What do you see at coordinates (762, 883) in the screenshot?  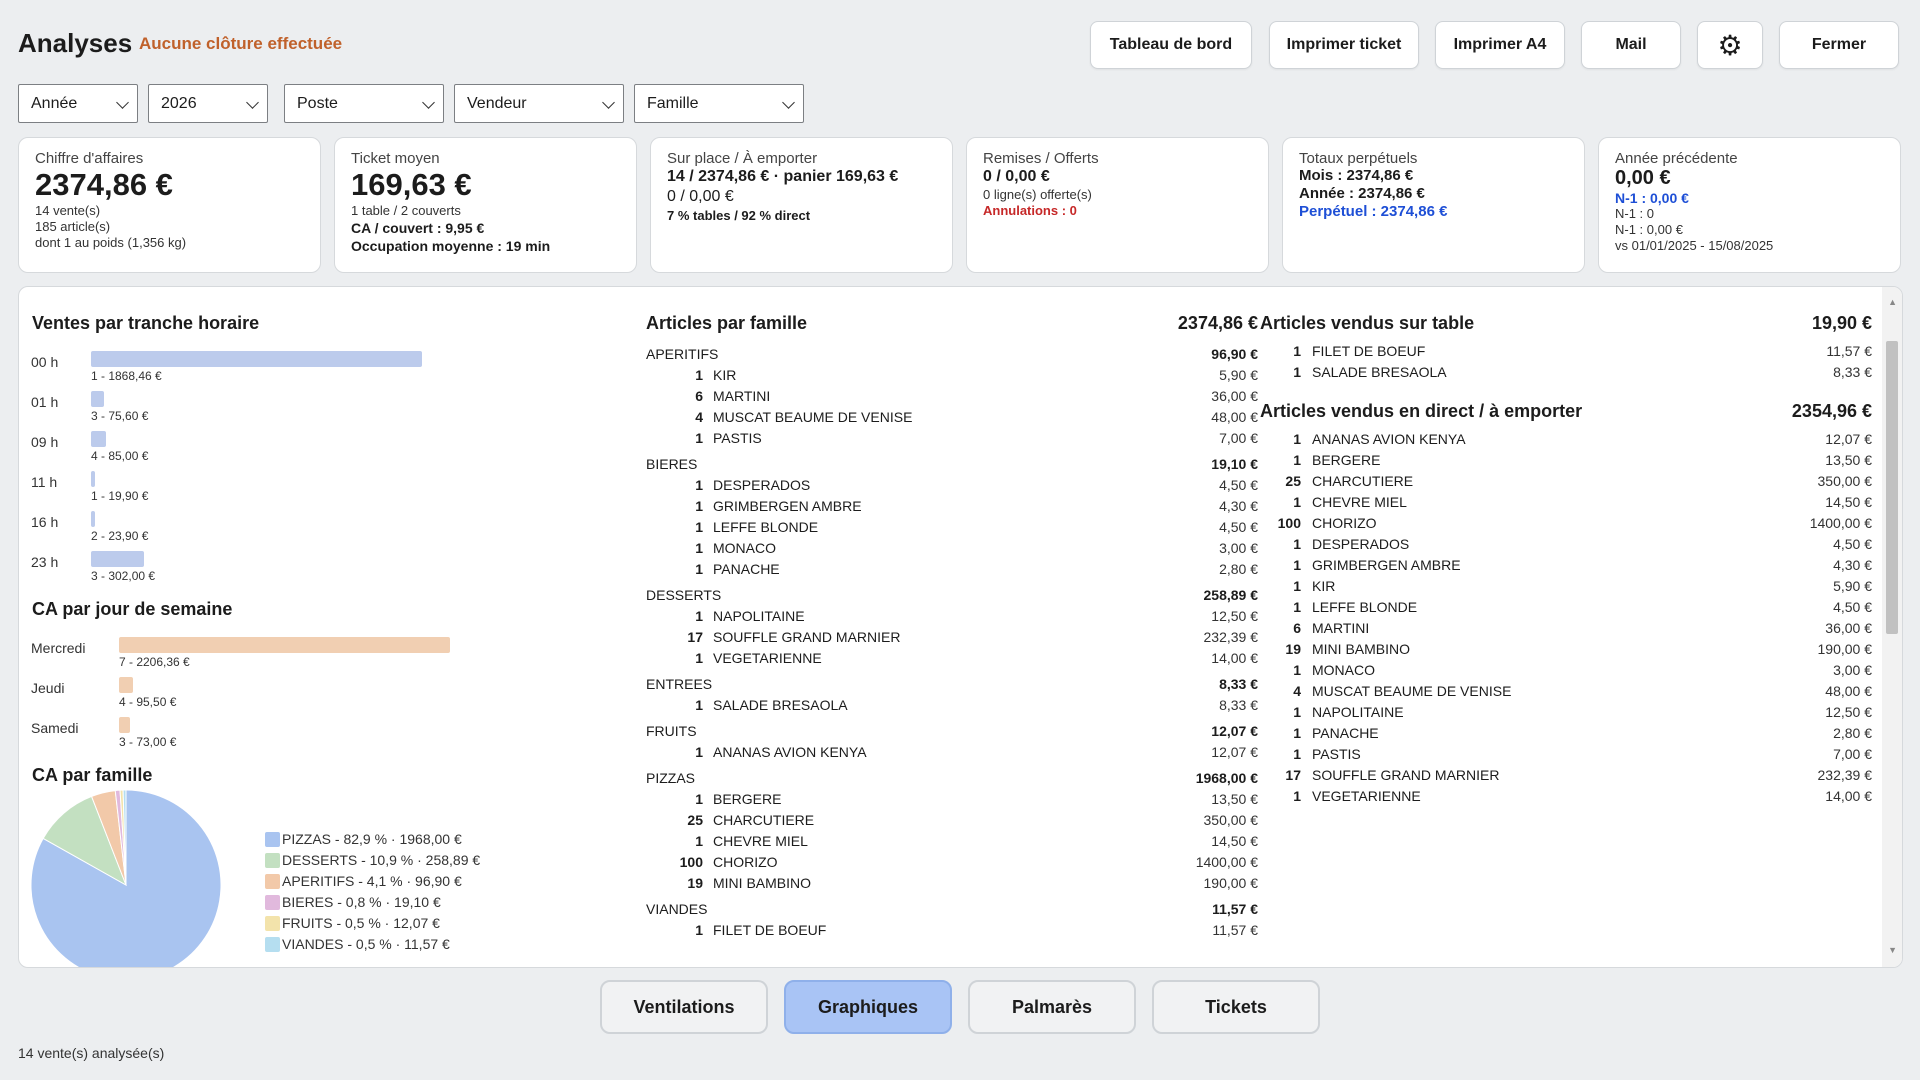 I see `item-name: MINI BAMBINO` at bounding box center [762, 883].